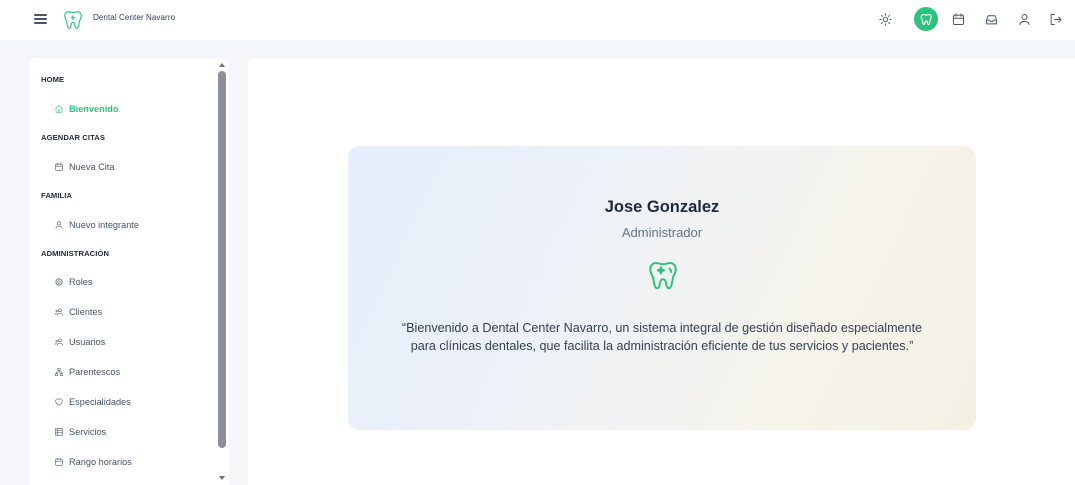  What do you see at coordinates (92, 167) in the screenshot?
I see `sidebar-item-label: Nueva Cita` at bounding box center [92, 167].